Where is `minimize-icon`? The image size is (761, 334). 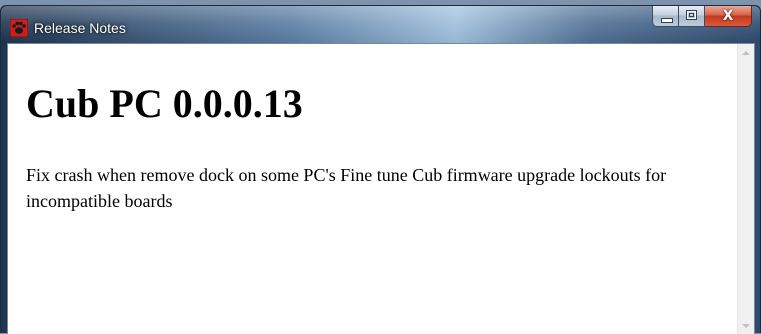
minimize-icon is located at coordinates (667, 20).